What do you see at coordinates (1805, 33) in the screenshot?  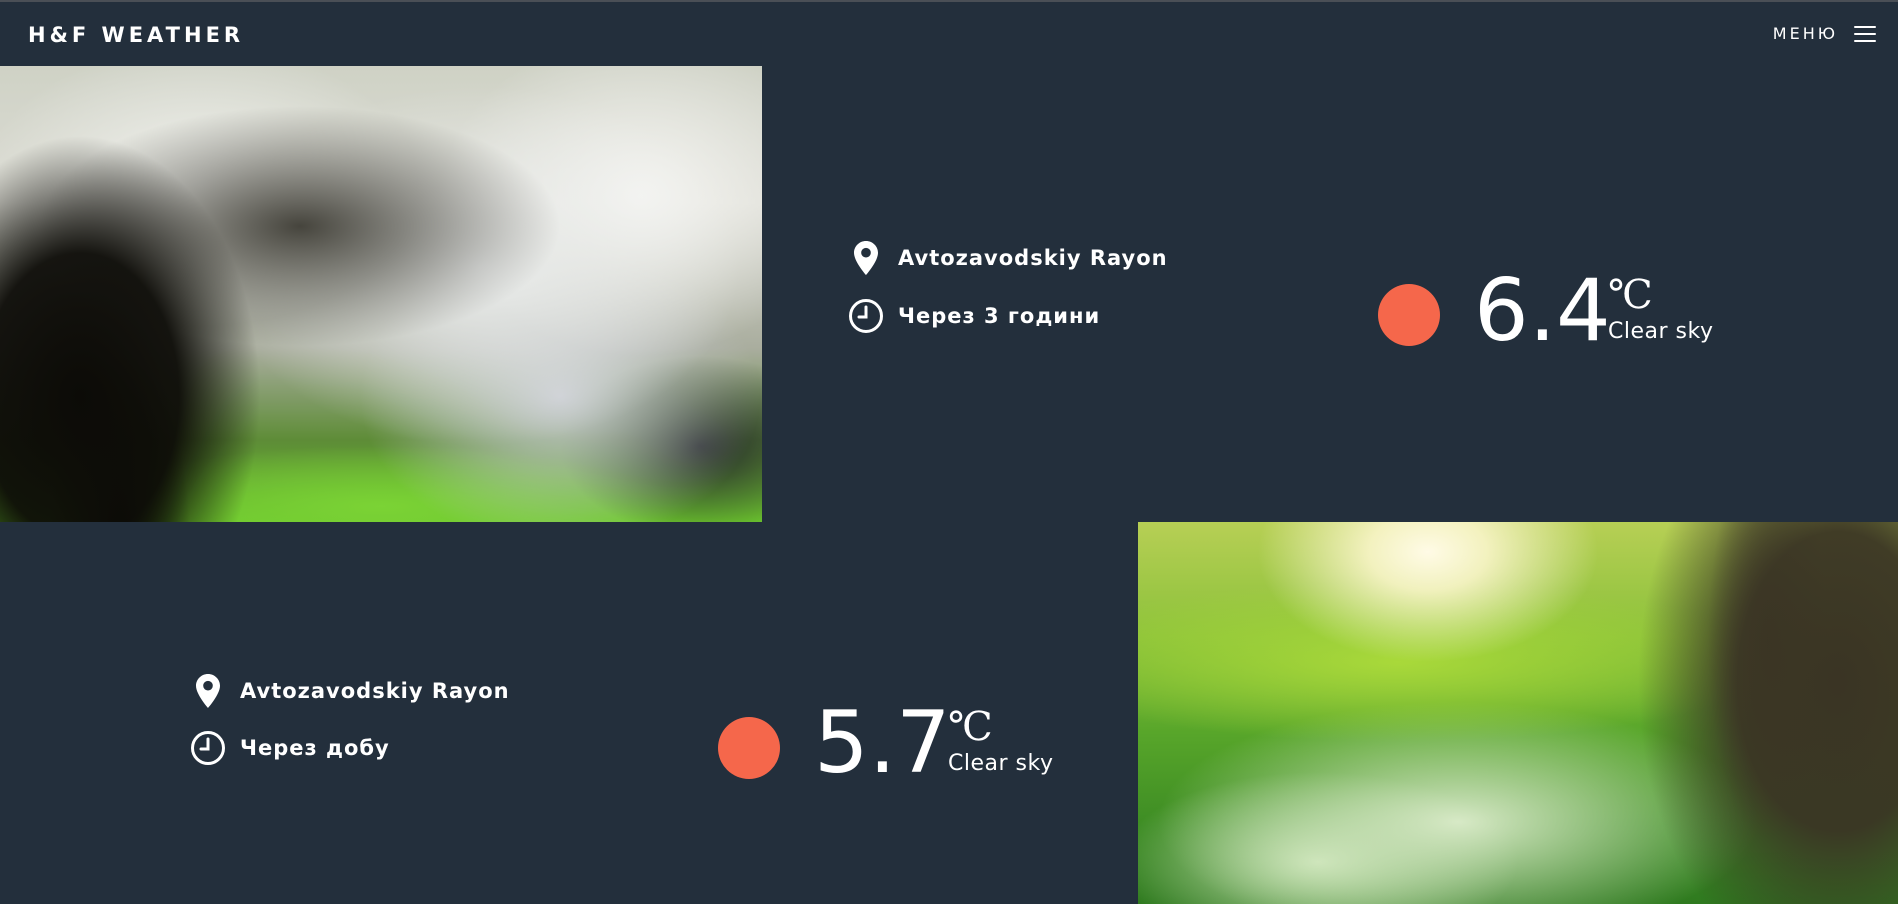 I see `menu-label: МЕНЮ` at bounding box center [1805, 33].